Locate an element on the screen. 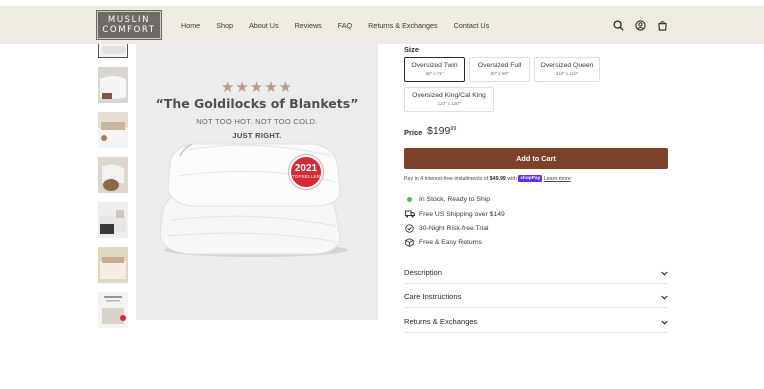 This screenshot has width=764, height=389. badge-text: TOPSELLER is located at coordinates (306, 176).